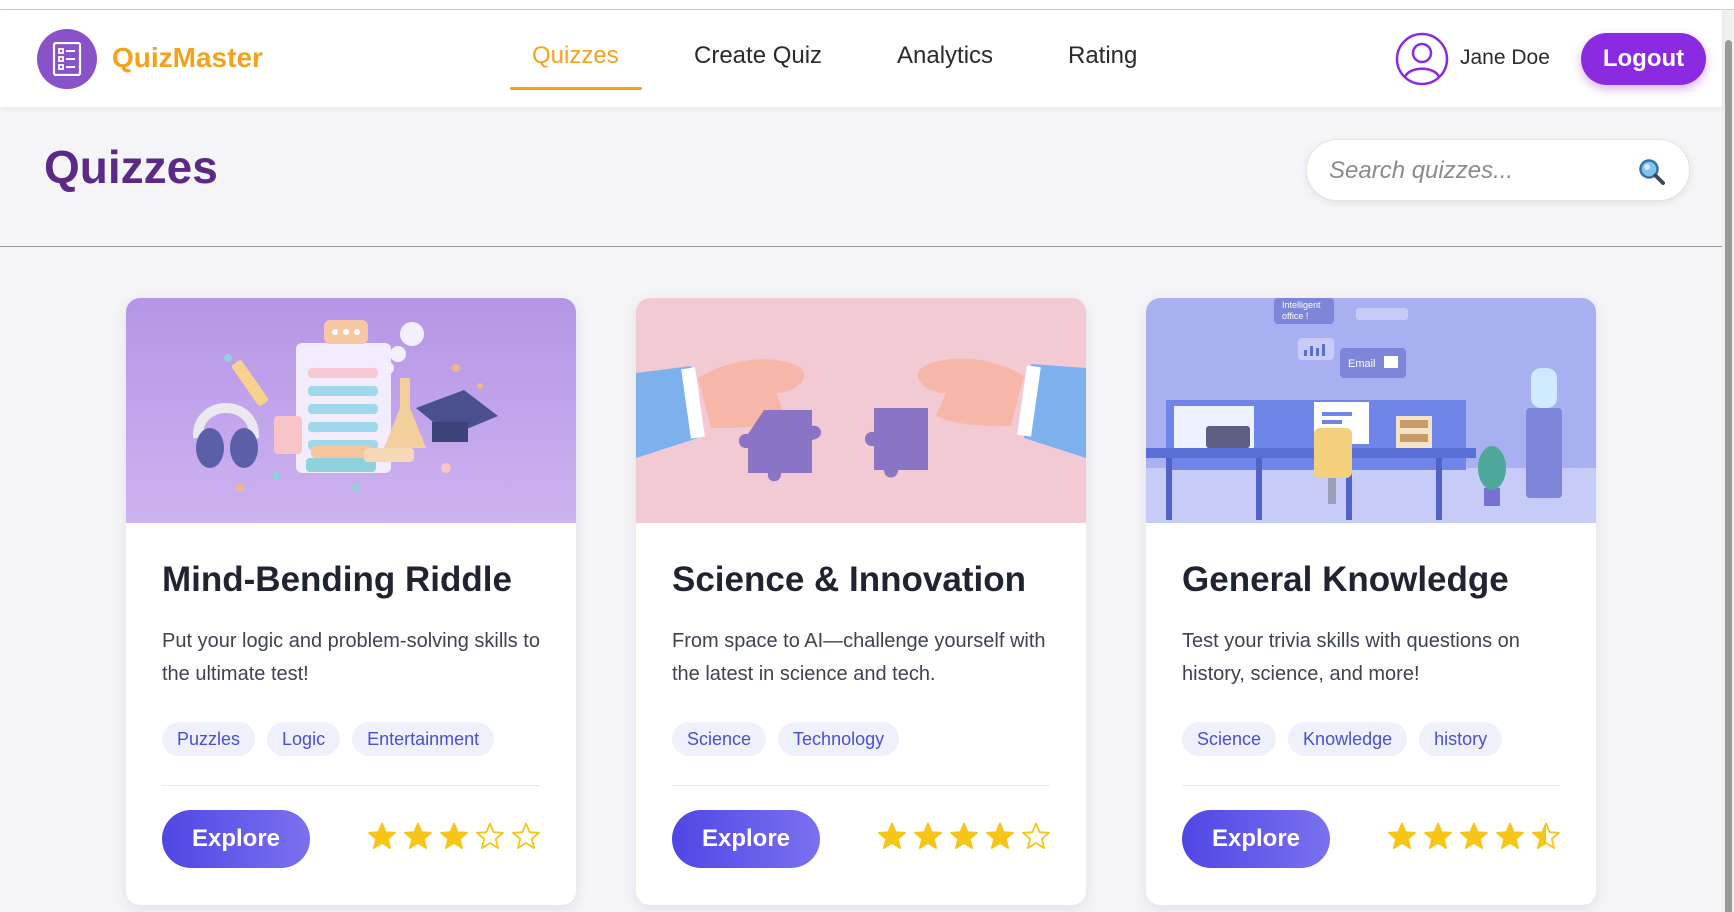 This screenshot has width=1734, height=912. Describe the element at coordinates (861, 246) in the screenshot. I see `section-divider` at that location.